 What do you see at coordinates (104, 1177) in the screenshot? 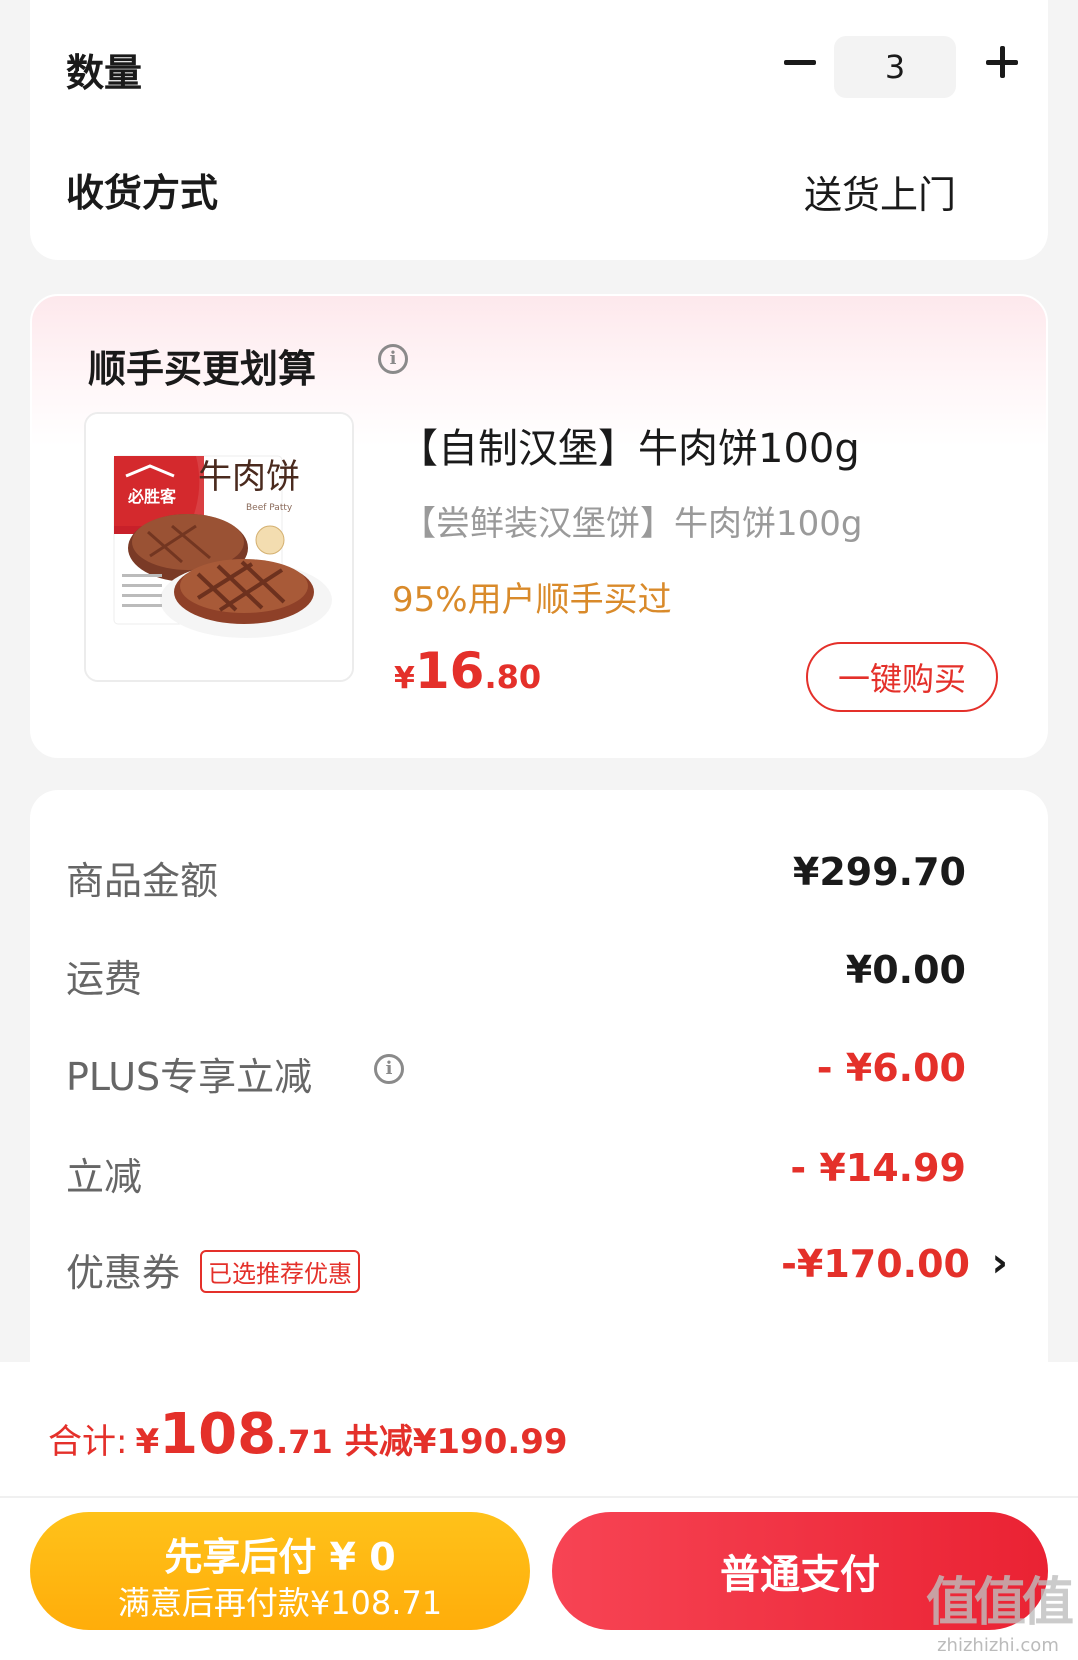
I see `instant-discount-label: 立减` at bounding box center [104, 1177].